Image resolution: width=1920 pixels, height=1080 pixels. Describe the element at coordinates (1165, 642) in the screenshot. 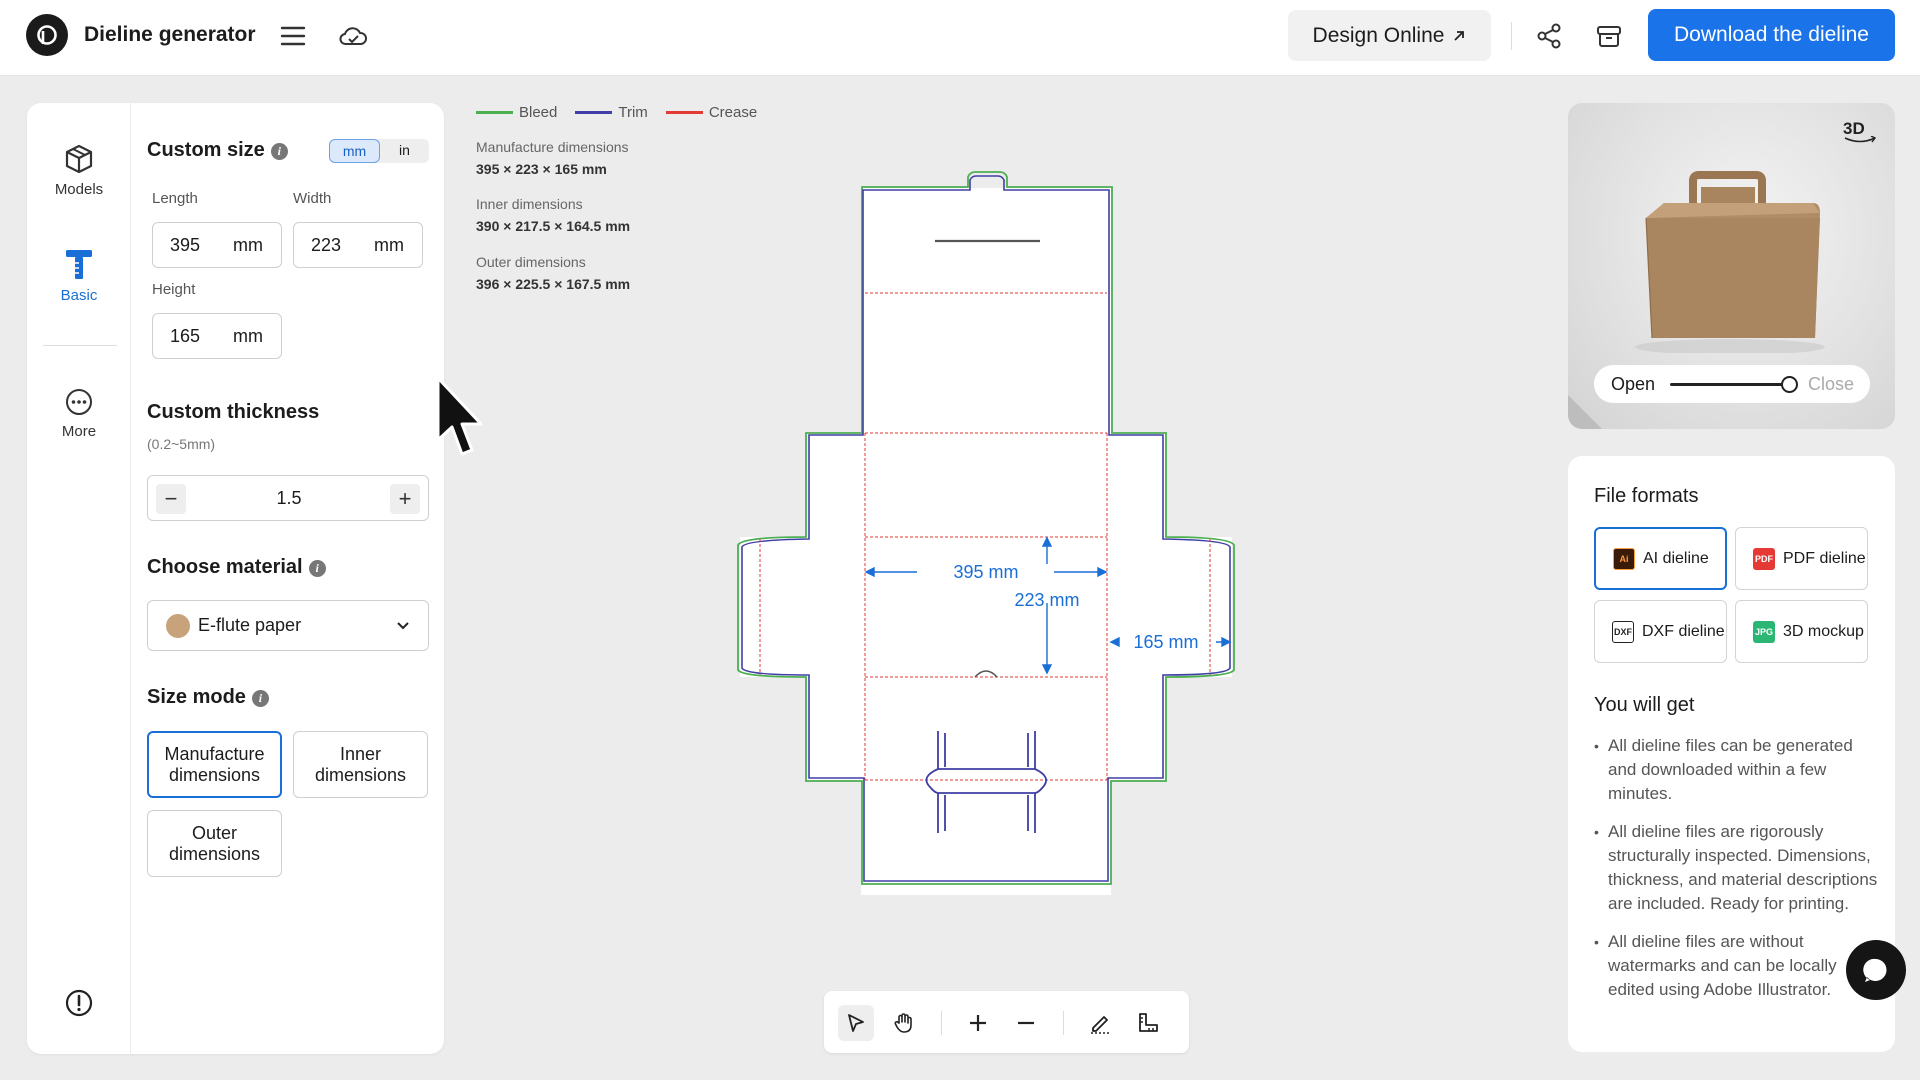

I see `height-dimension-label: 165 mm` at that location.